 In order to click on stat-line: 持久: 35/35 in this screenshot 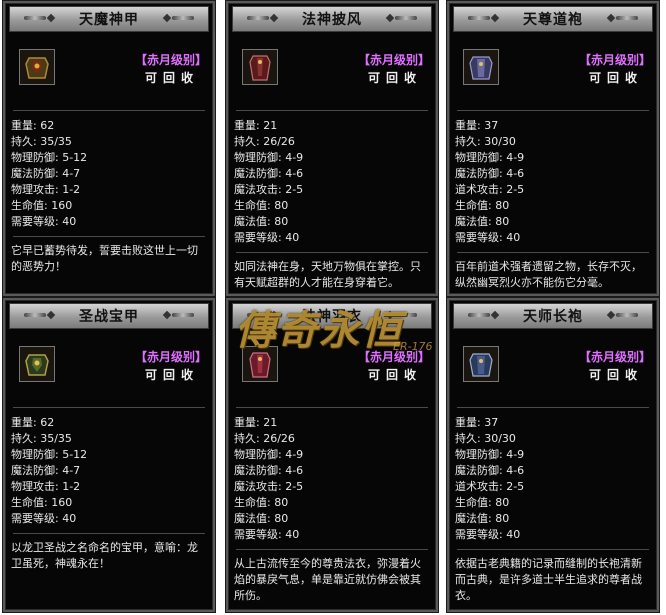, I will do `click(41, 438)`.